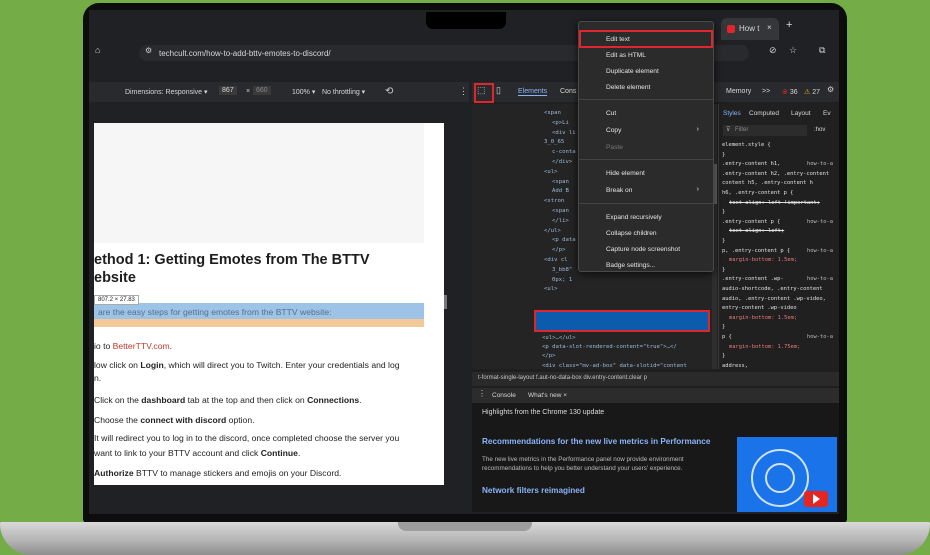 Image resolution: width=930 pixels, height=555 pixels. What do you see at coordinates (554, 201) in the screenshot?
I see `dom-line: <stron` at bounding box center [554, 201].